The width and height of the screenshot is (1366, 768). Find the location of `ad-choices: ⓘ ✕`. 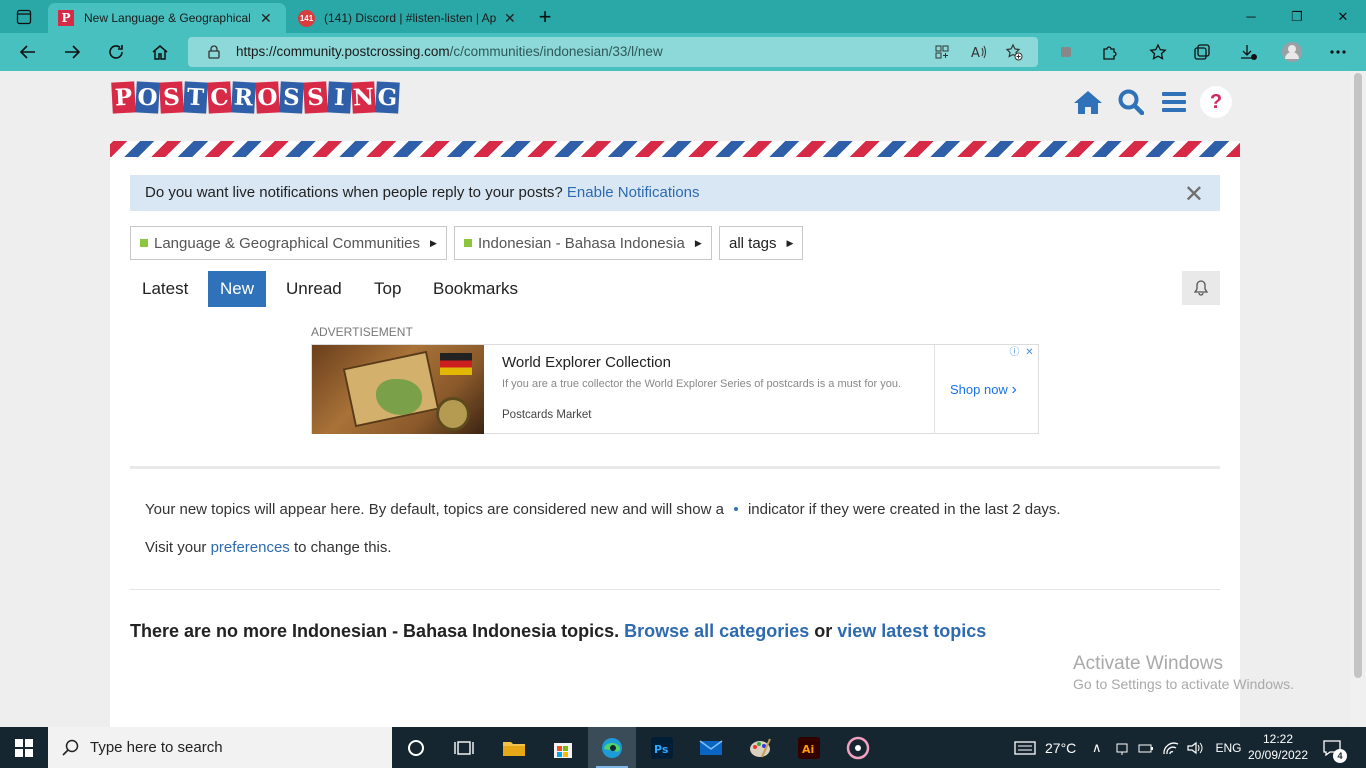

ad-choices: ⓘ ✕ is located at coordinates (1022, 352).